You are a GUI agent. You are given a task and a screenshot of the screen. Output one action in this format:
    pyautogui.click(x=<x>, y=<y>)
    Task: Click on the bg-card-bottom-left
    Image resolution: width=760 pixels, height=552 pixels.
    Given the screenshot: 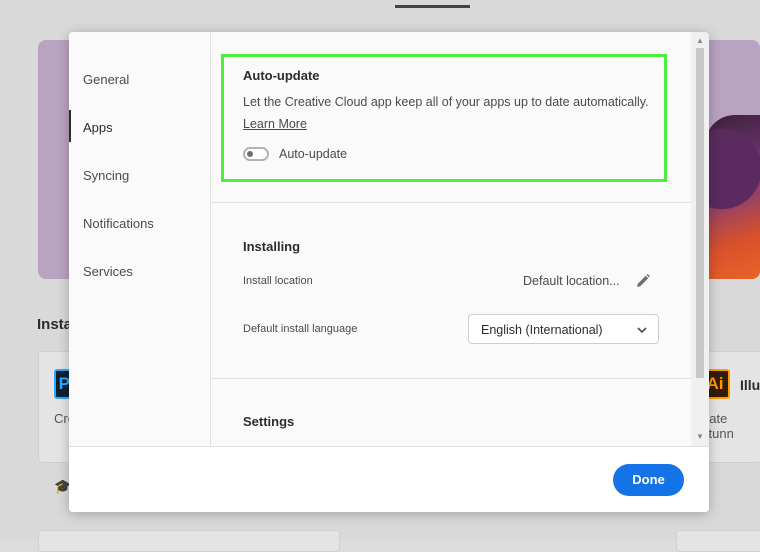 What is the action you would take?
    pyautogui.click(x=189, y=541)
    